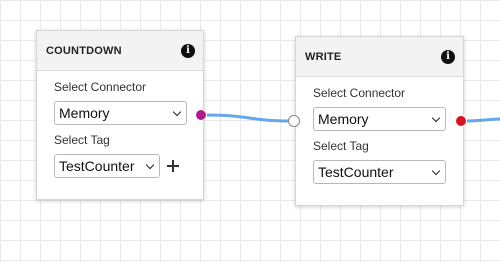 The height and width of the screenshot is (262, 500). Describe the element at coordinates (294, 121) in the screenshot. I see `write-input-port` at that location.